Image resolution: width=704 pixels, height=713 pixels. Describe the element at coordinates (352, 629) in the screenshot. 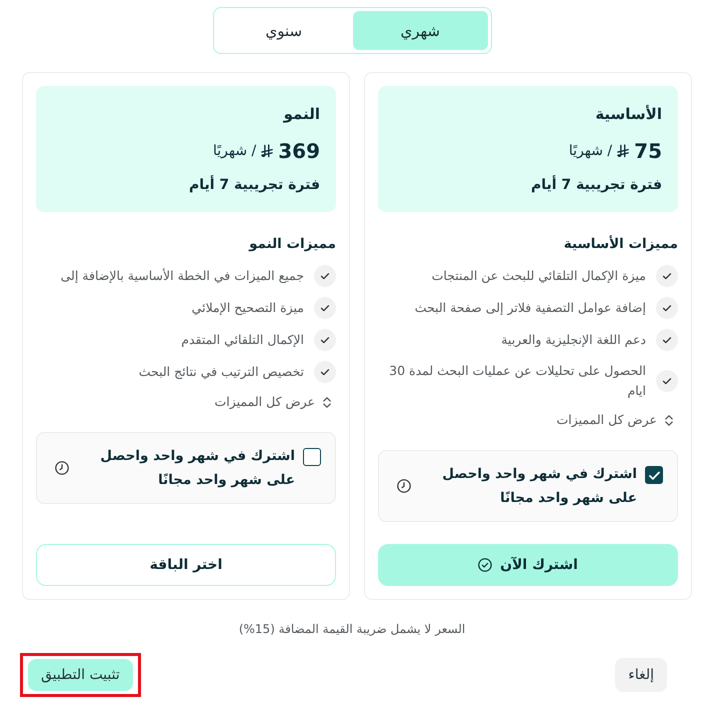

I see `tax-note: السعر لا يشمل ضريبة القيمة المضافة (15%)` at that location.